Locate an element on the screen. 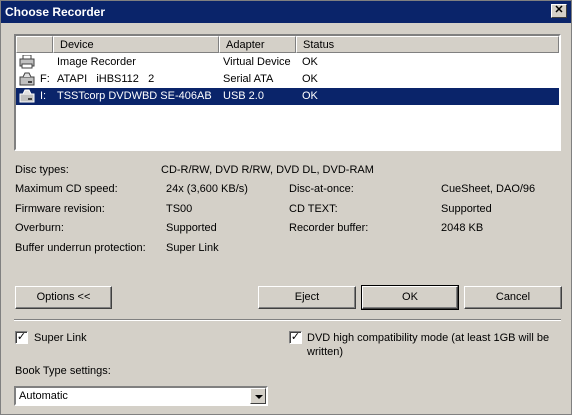  device-letter: I: is located at coordinates (43, 96).